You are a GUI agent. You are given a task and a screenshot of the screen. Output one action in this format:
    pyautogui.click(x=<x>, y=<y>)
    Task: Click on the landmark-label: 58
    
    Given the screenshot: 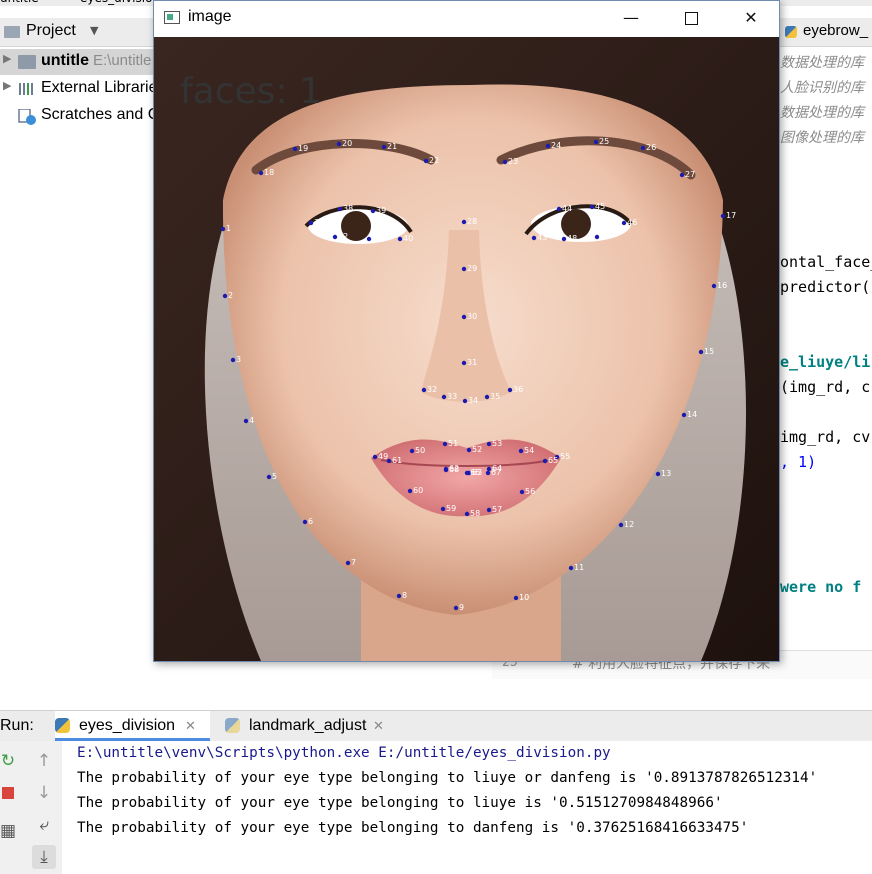 What is the action you would take?
    pyautogui.click(x=475, y=513)
    